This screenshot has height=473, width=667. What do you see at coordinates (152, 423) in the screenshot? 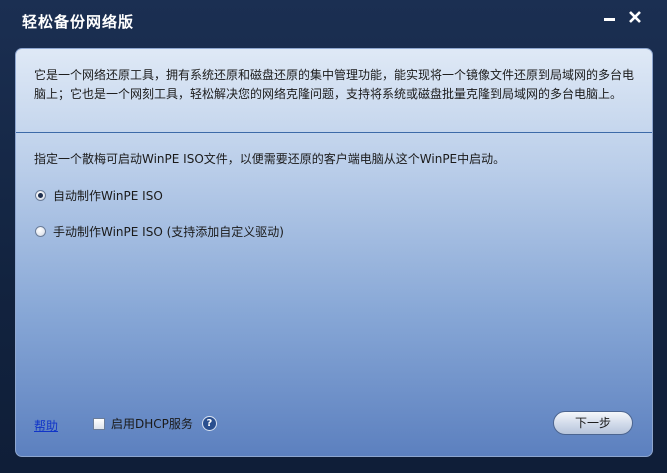
I see `dhcp-label: 启用DHCP服务` at bounding box center [152, 423].